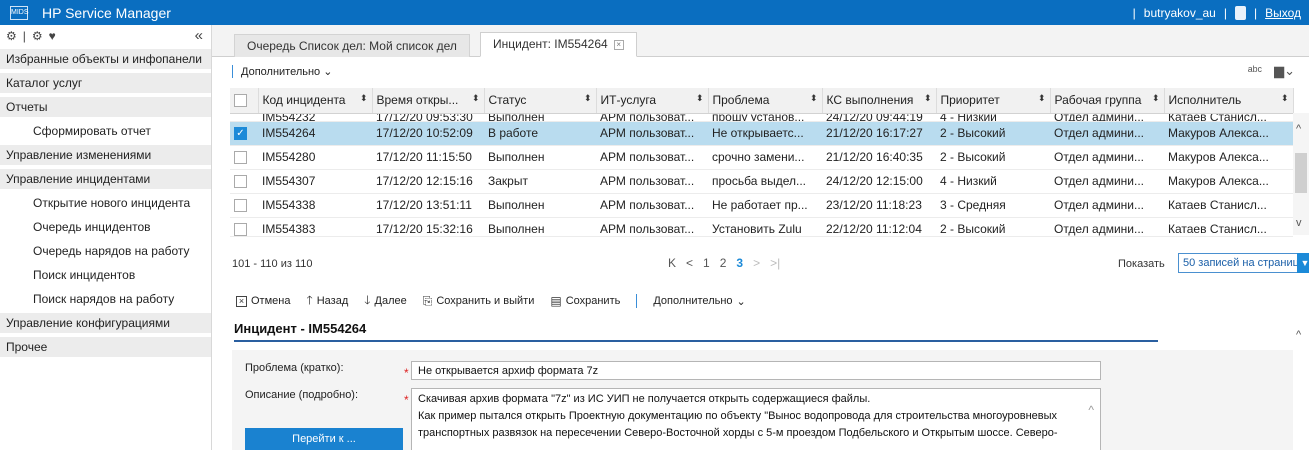  I want to click on table-cell: 4 - Низкий, so click(993, 117).